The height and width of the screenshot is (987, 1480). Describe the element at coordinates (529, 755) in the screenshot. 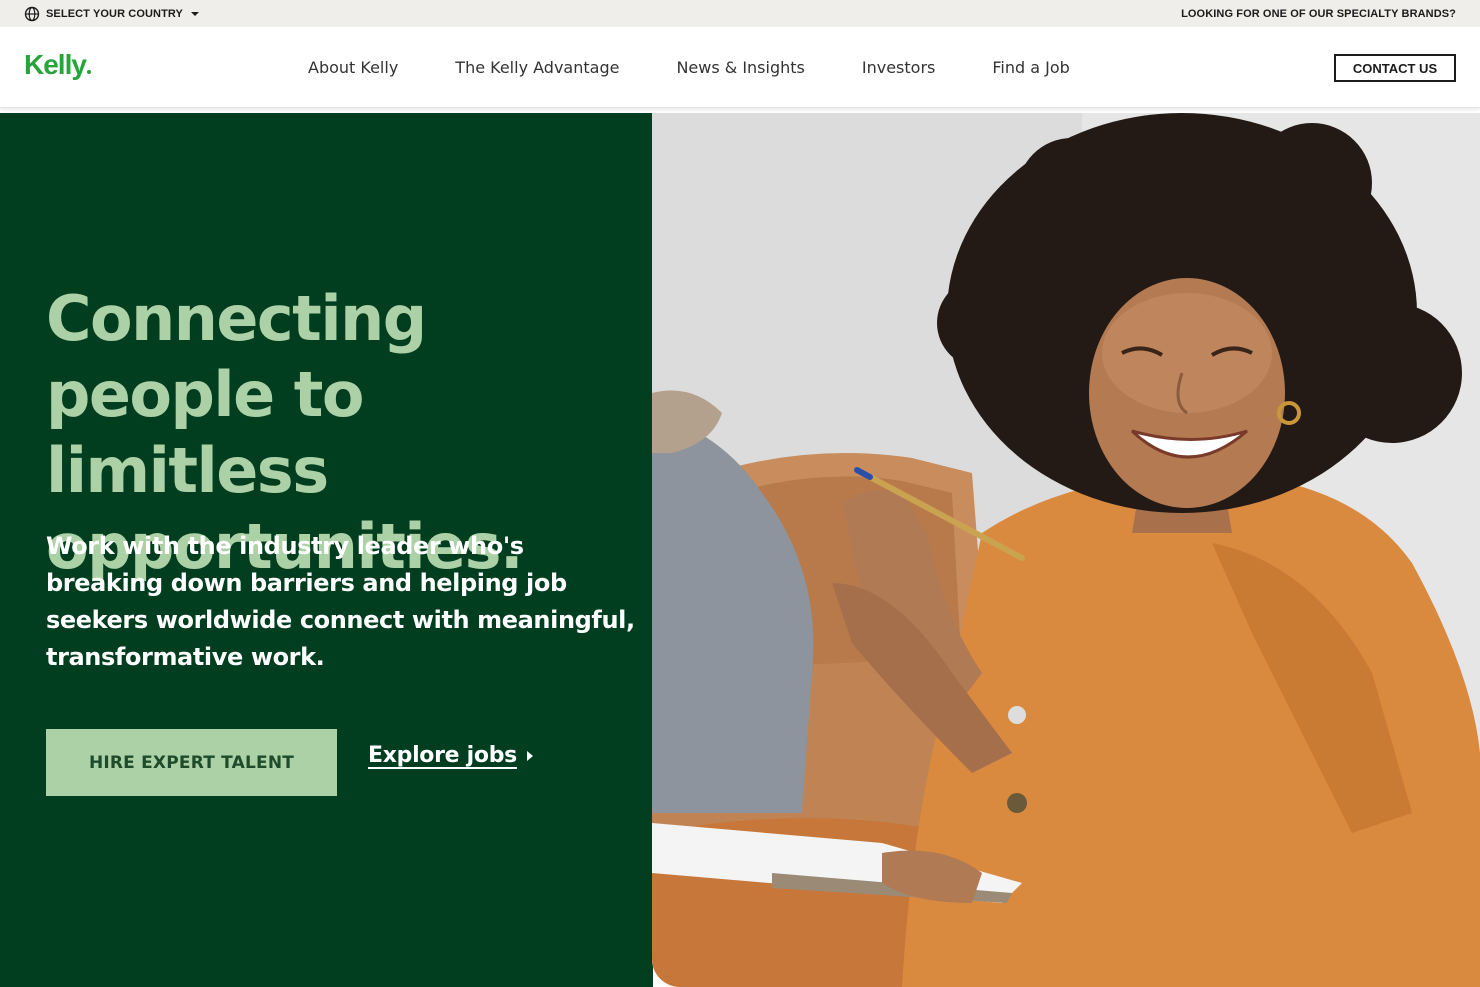

I see `arrow-right-icon` at that location.